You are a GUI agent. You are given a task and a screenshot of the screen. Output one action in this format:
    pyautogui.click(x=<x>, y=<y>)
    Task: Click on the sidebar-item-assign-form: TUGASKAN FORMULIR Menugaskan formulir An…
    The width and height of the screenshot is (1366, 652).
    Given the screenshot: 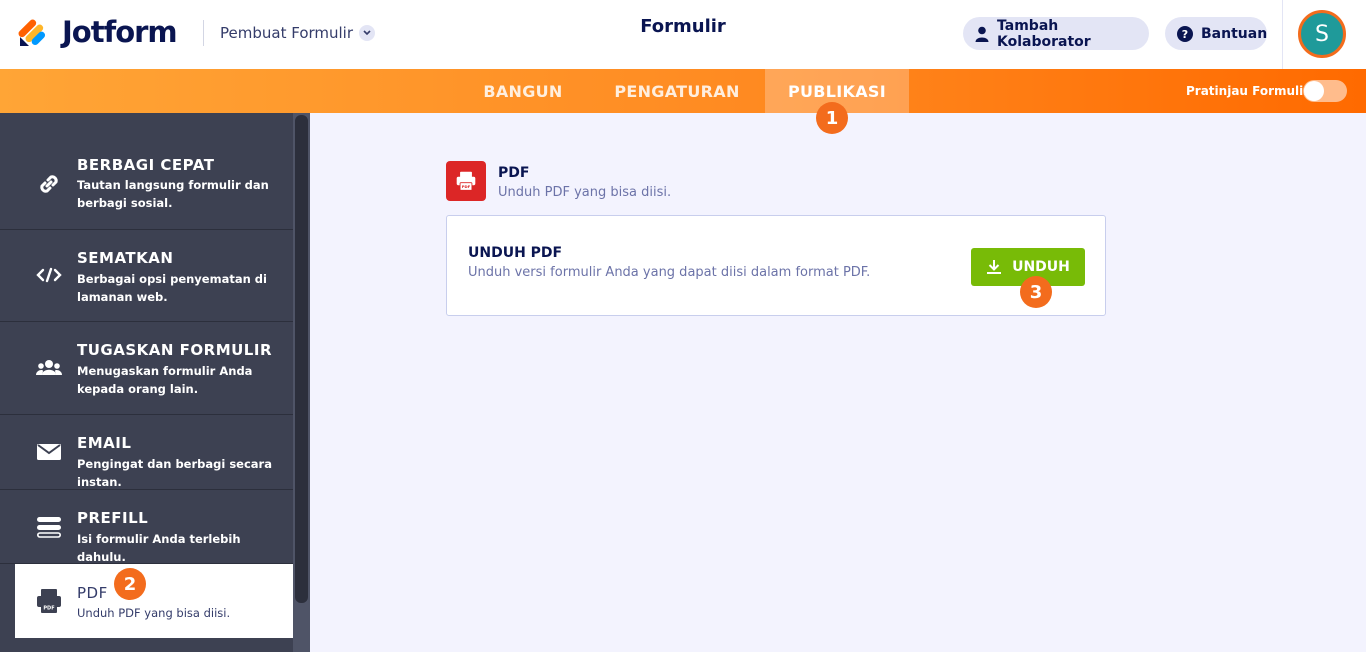 What is the action you would take?
    pyautogui.click(x=146, y=368)
    